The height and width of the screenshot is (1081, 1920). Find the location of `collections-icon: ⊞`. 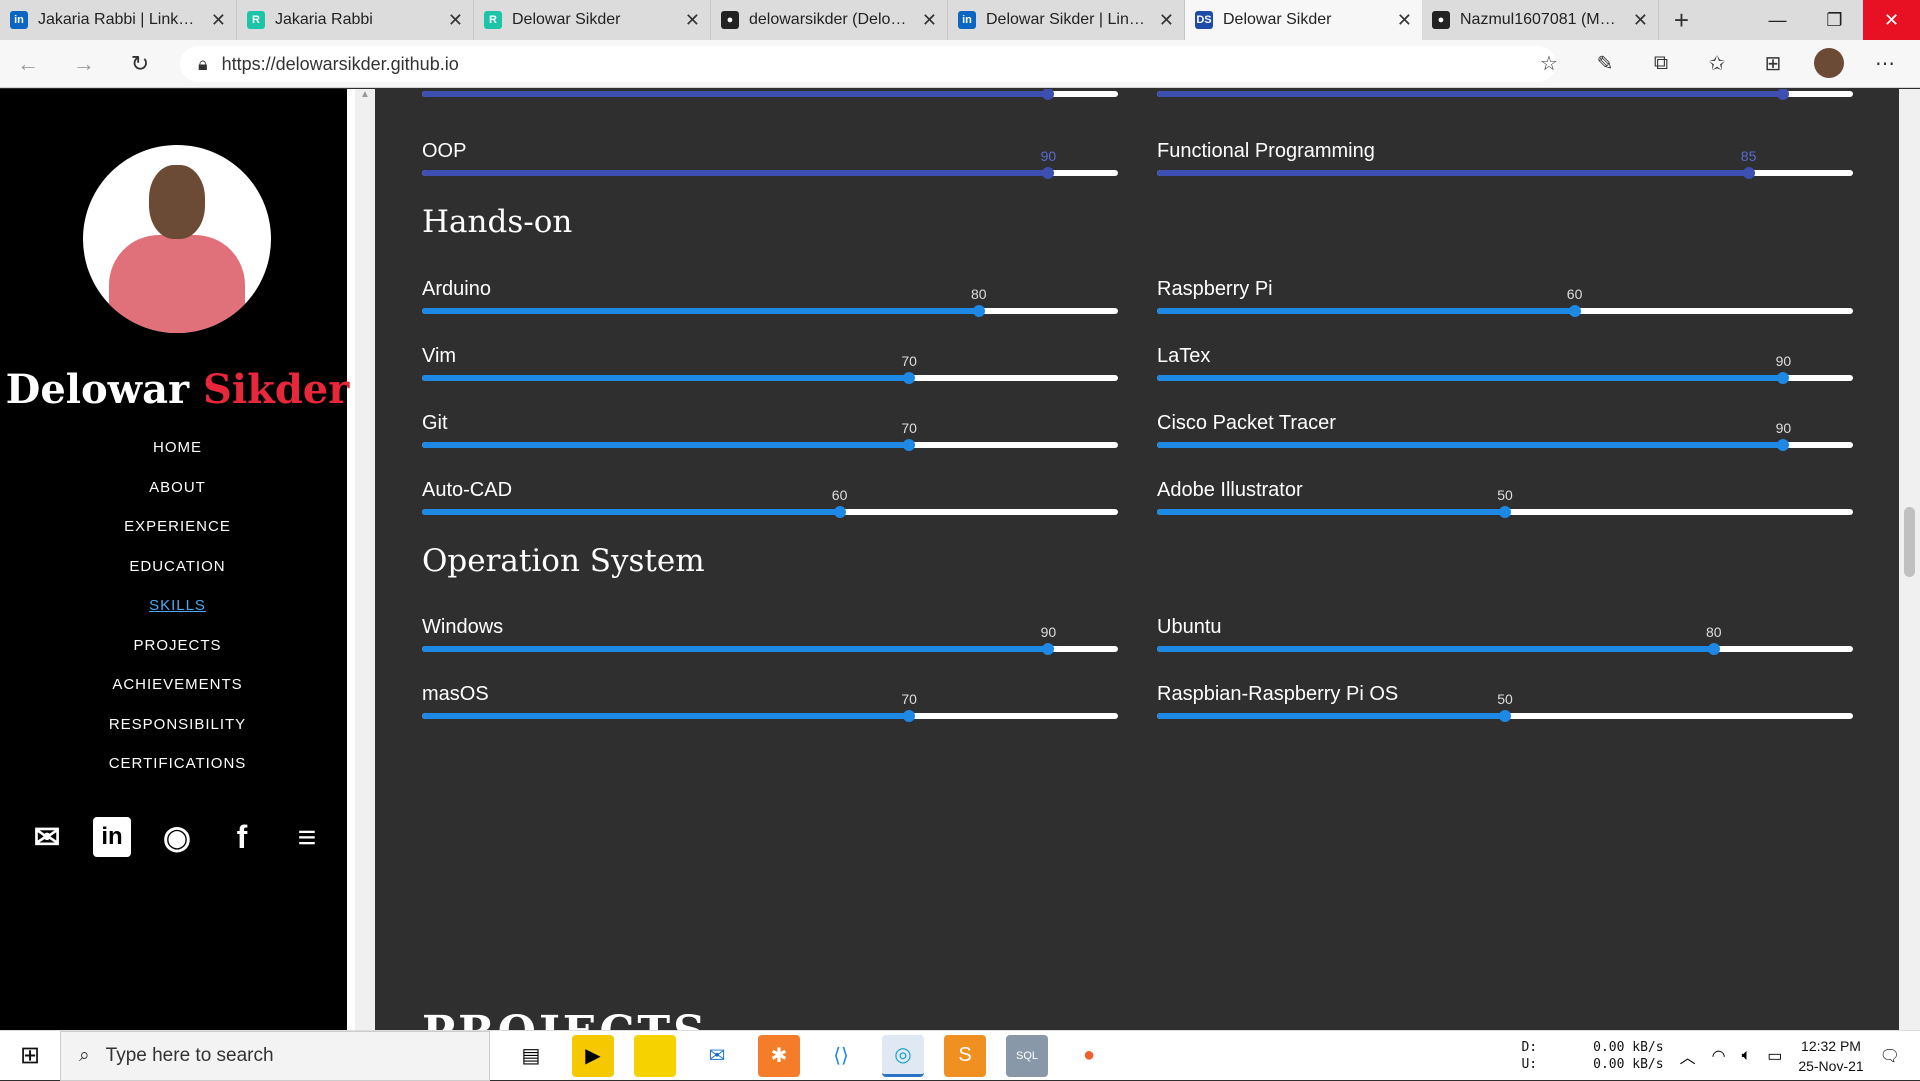

collections-icon: ⊞ is located at coordinates (1773, 63).